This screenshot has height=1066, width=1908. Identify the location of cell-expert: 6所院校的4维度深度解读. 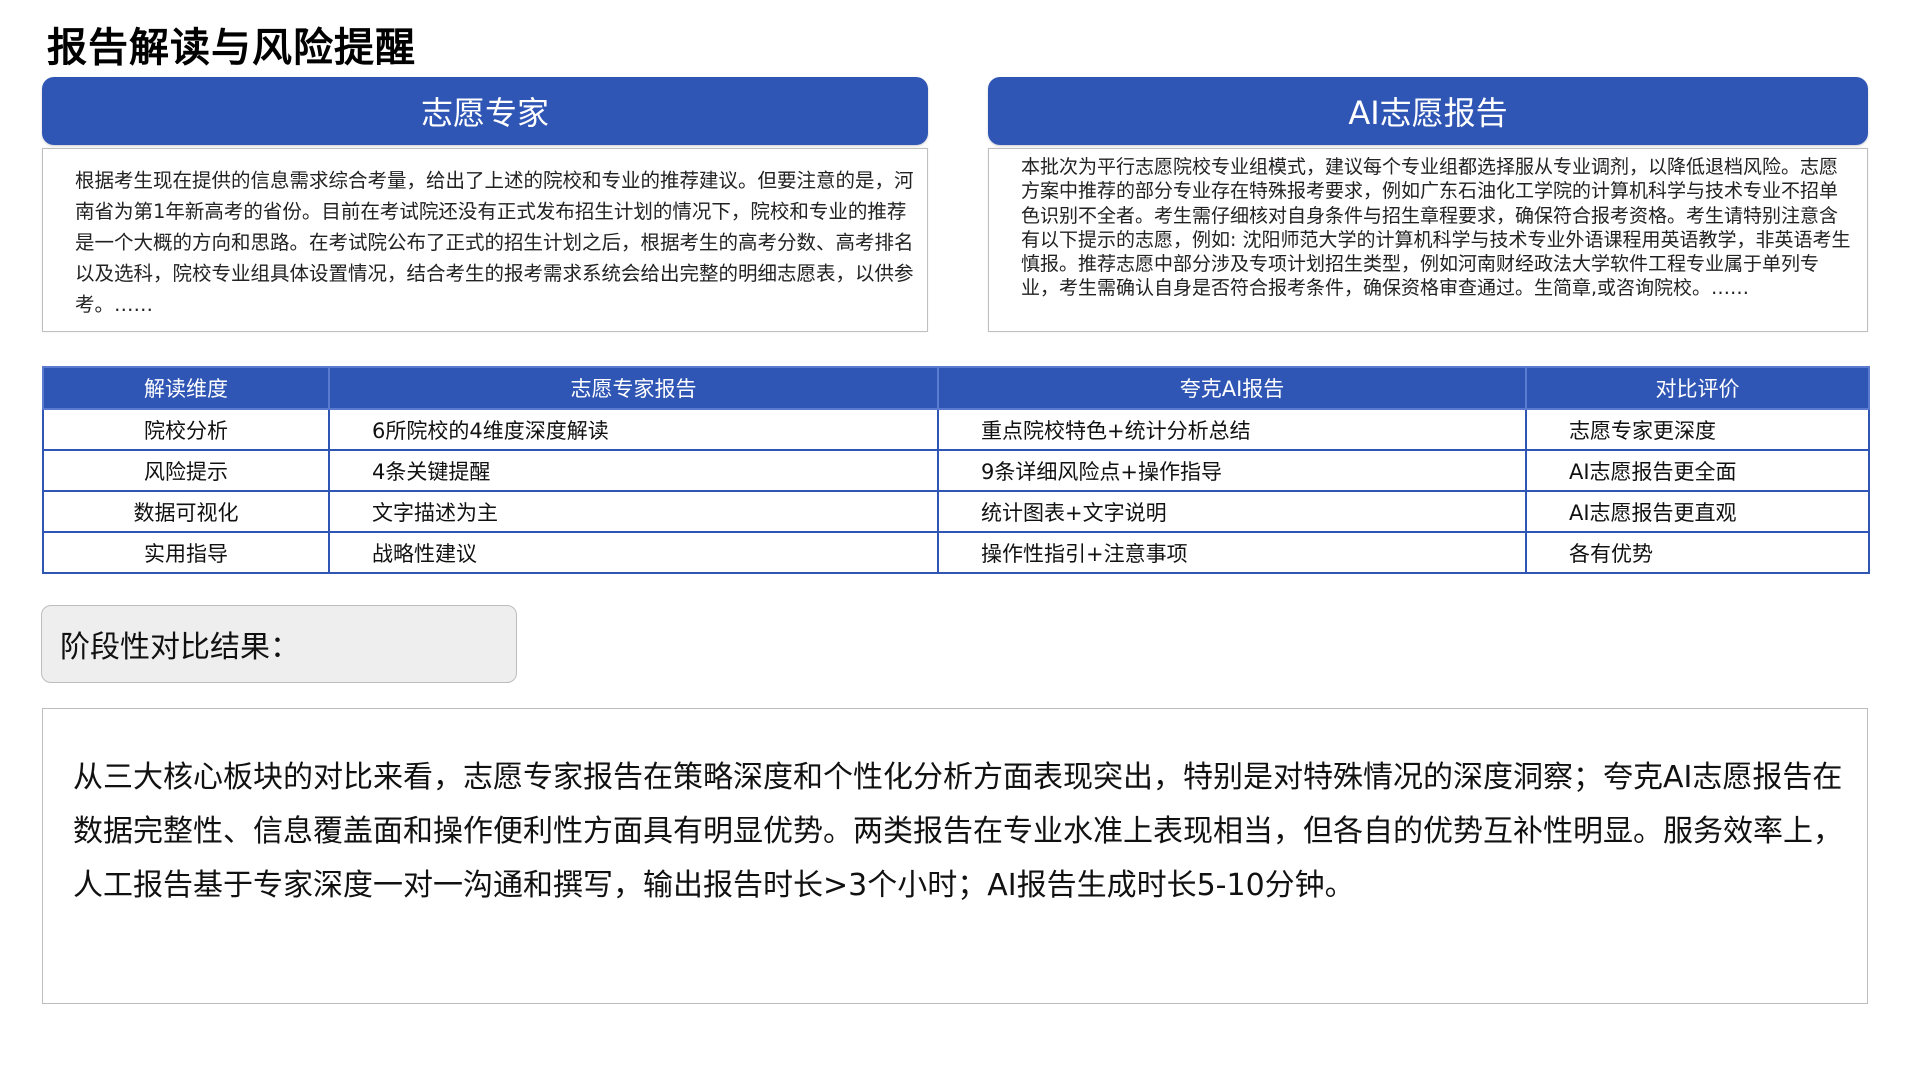
(633, 429).